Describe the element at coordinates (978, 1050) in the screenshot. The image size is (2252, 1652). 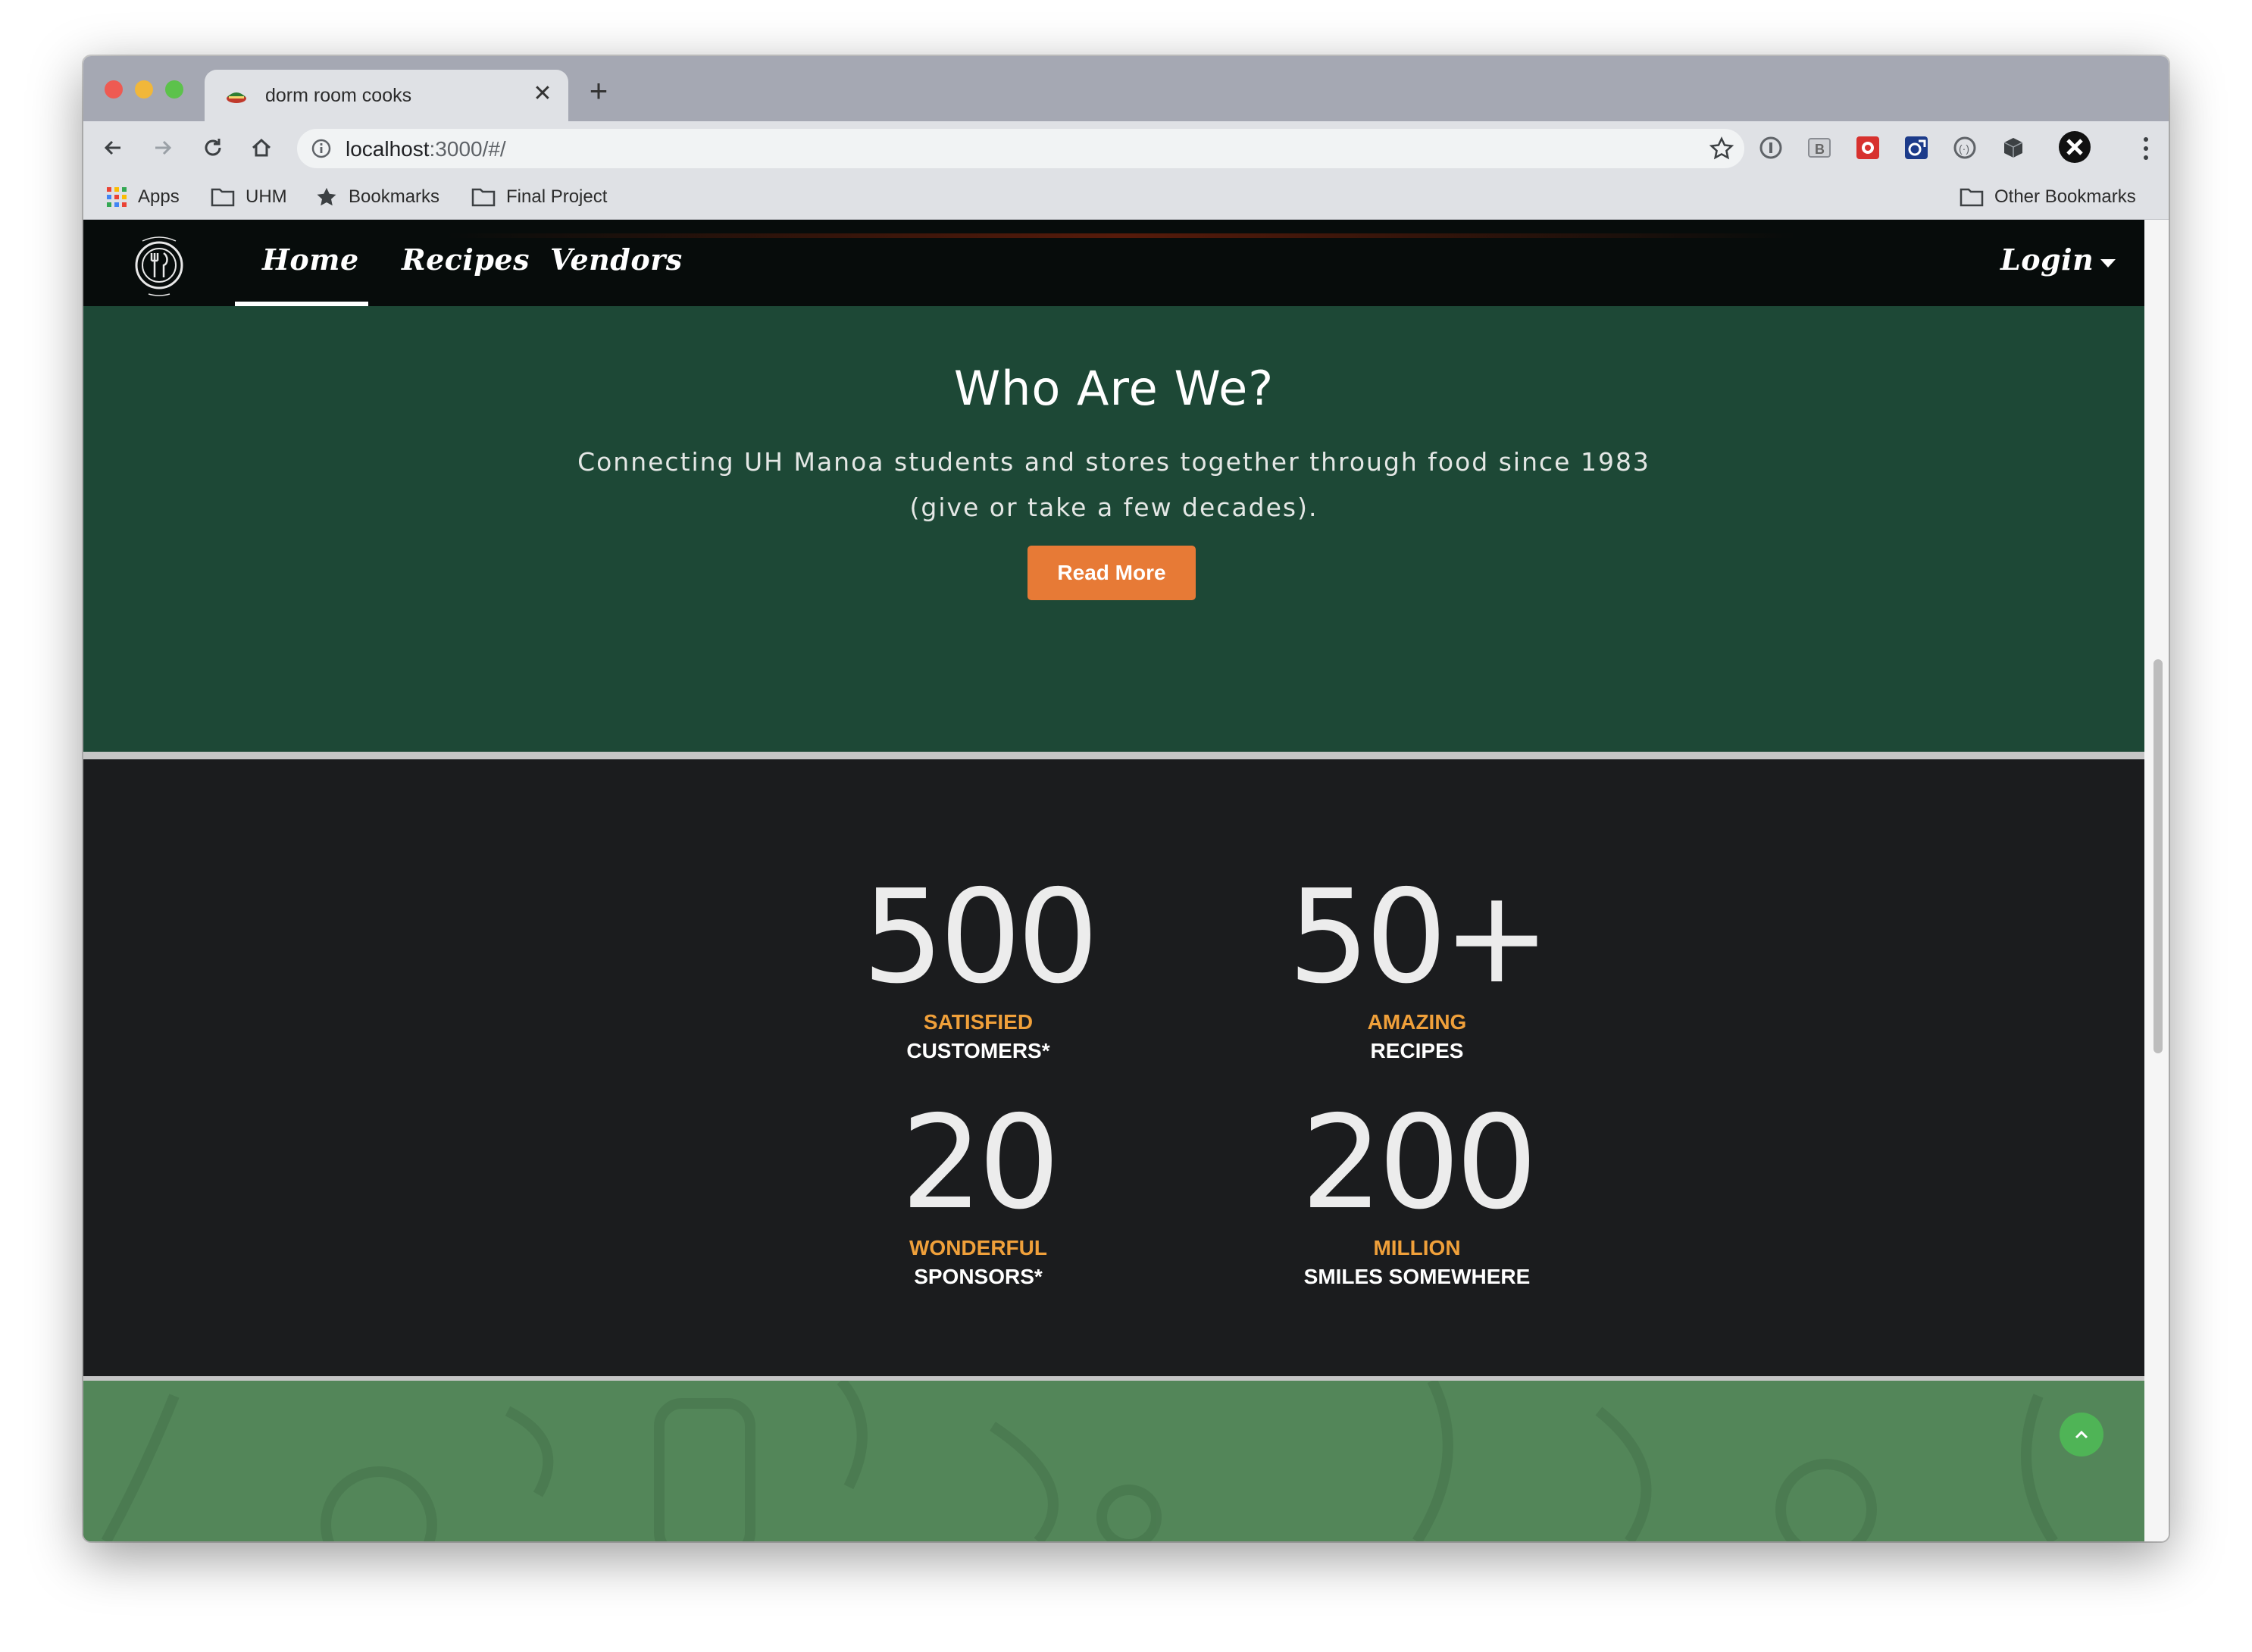
I see `stat-label: CUSTOMERS*` at that location.